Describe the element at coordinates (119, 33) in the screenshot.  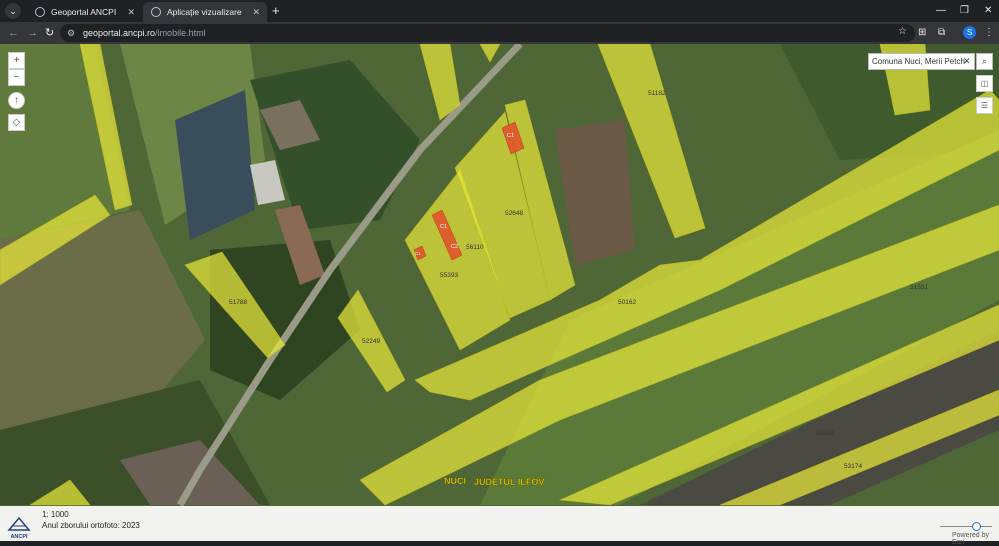
I see `url-domain: geoportal.ancpi.ro` at that location.